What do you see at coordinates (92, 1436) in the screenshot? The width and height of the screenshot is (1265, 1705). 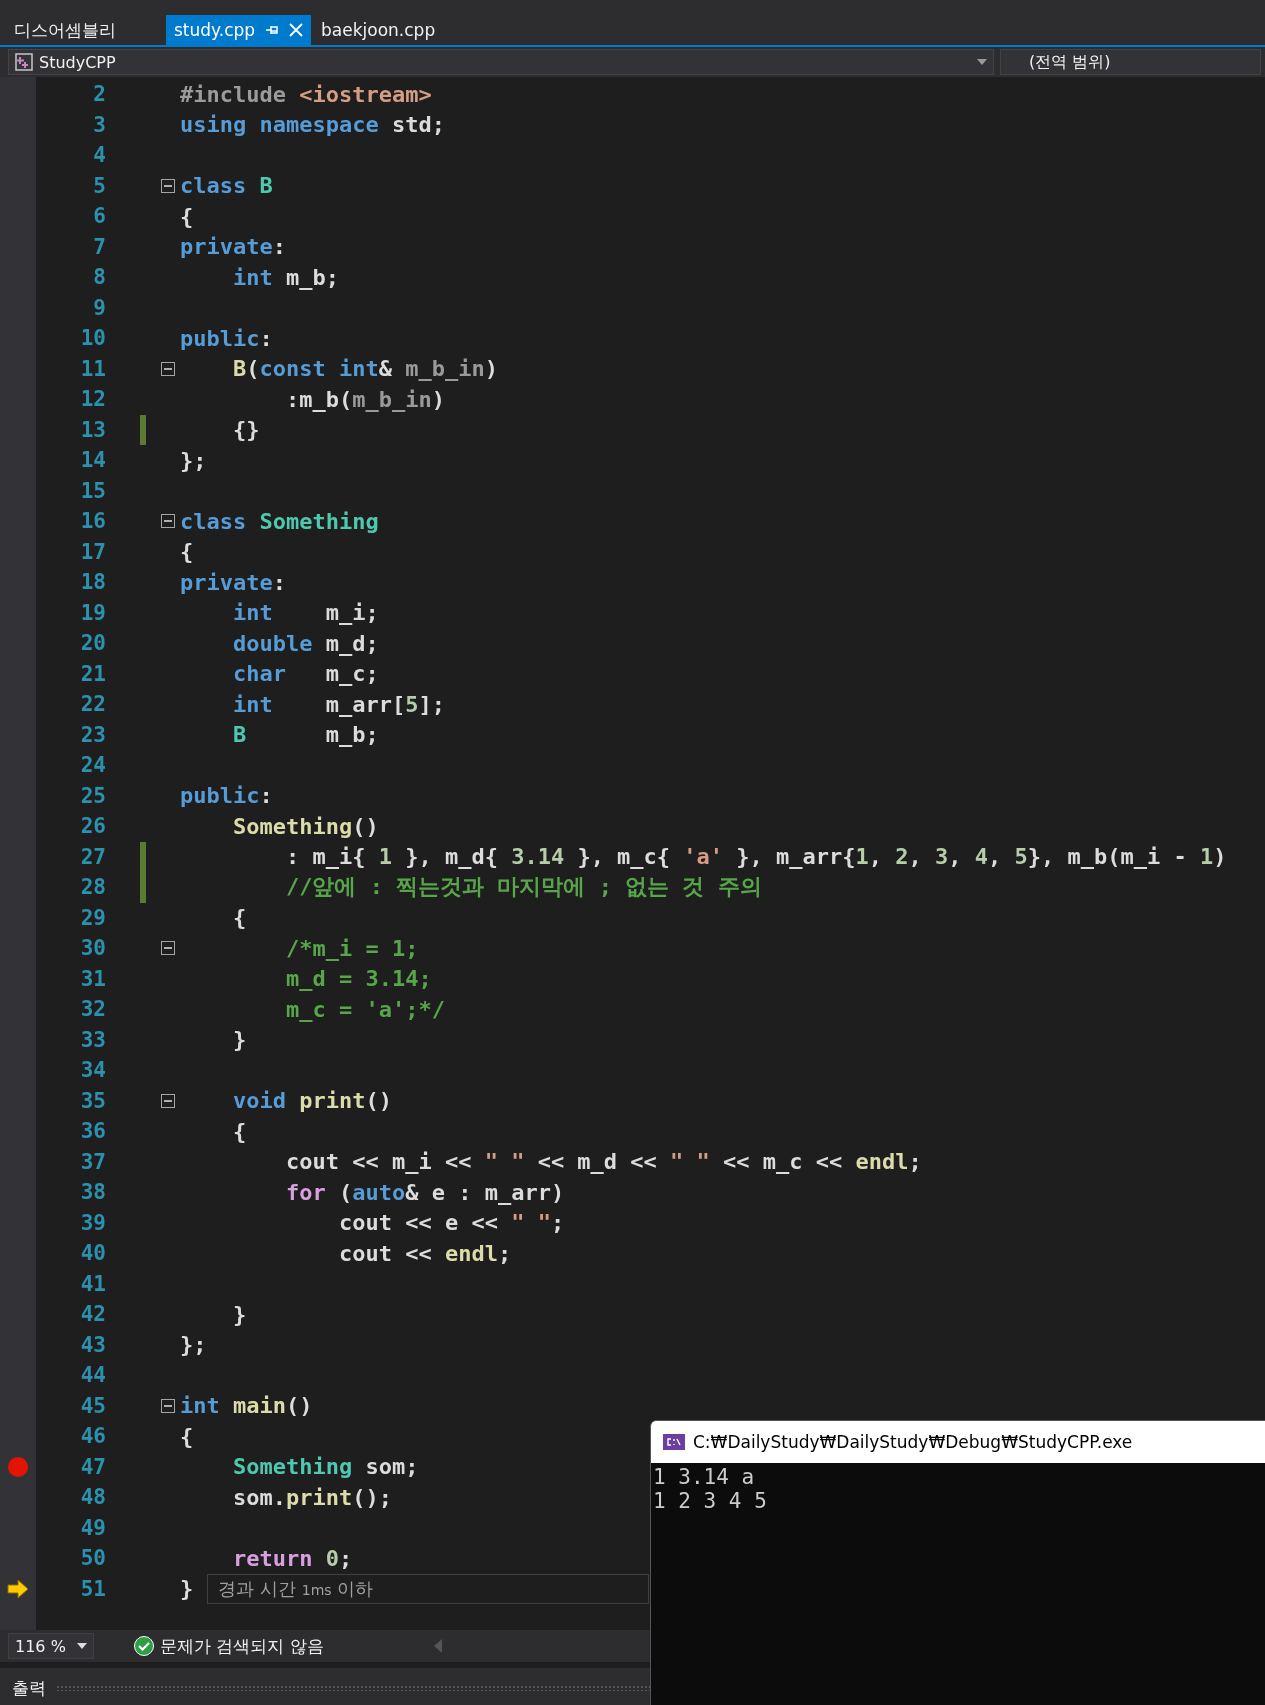 I see `line-number: 46` at bounding box center [92, 1436].